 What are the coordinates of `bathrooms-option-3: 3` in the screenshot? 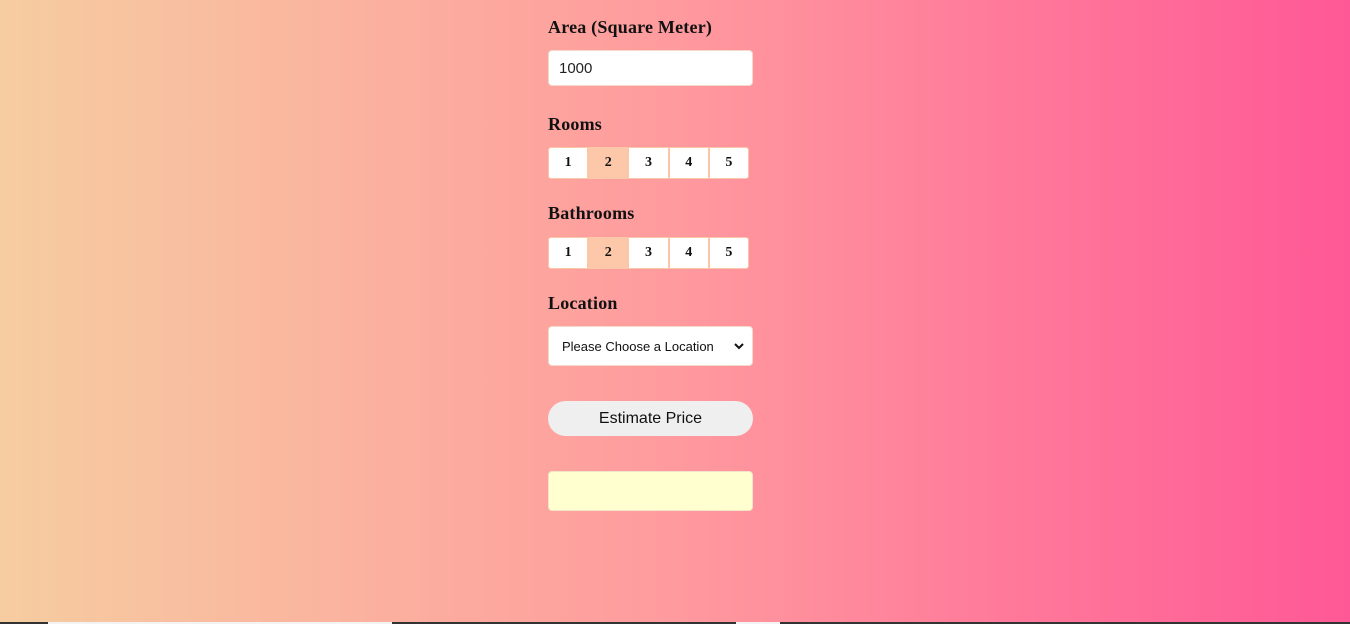 It's located at (648, 253).